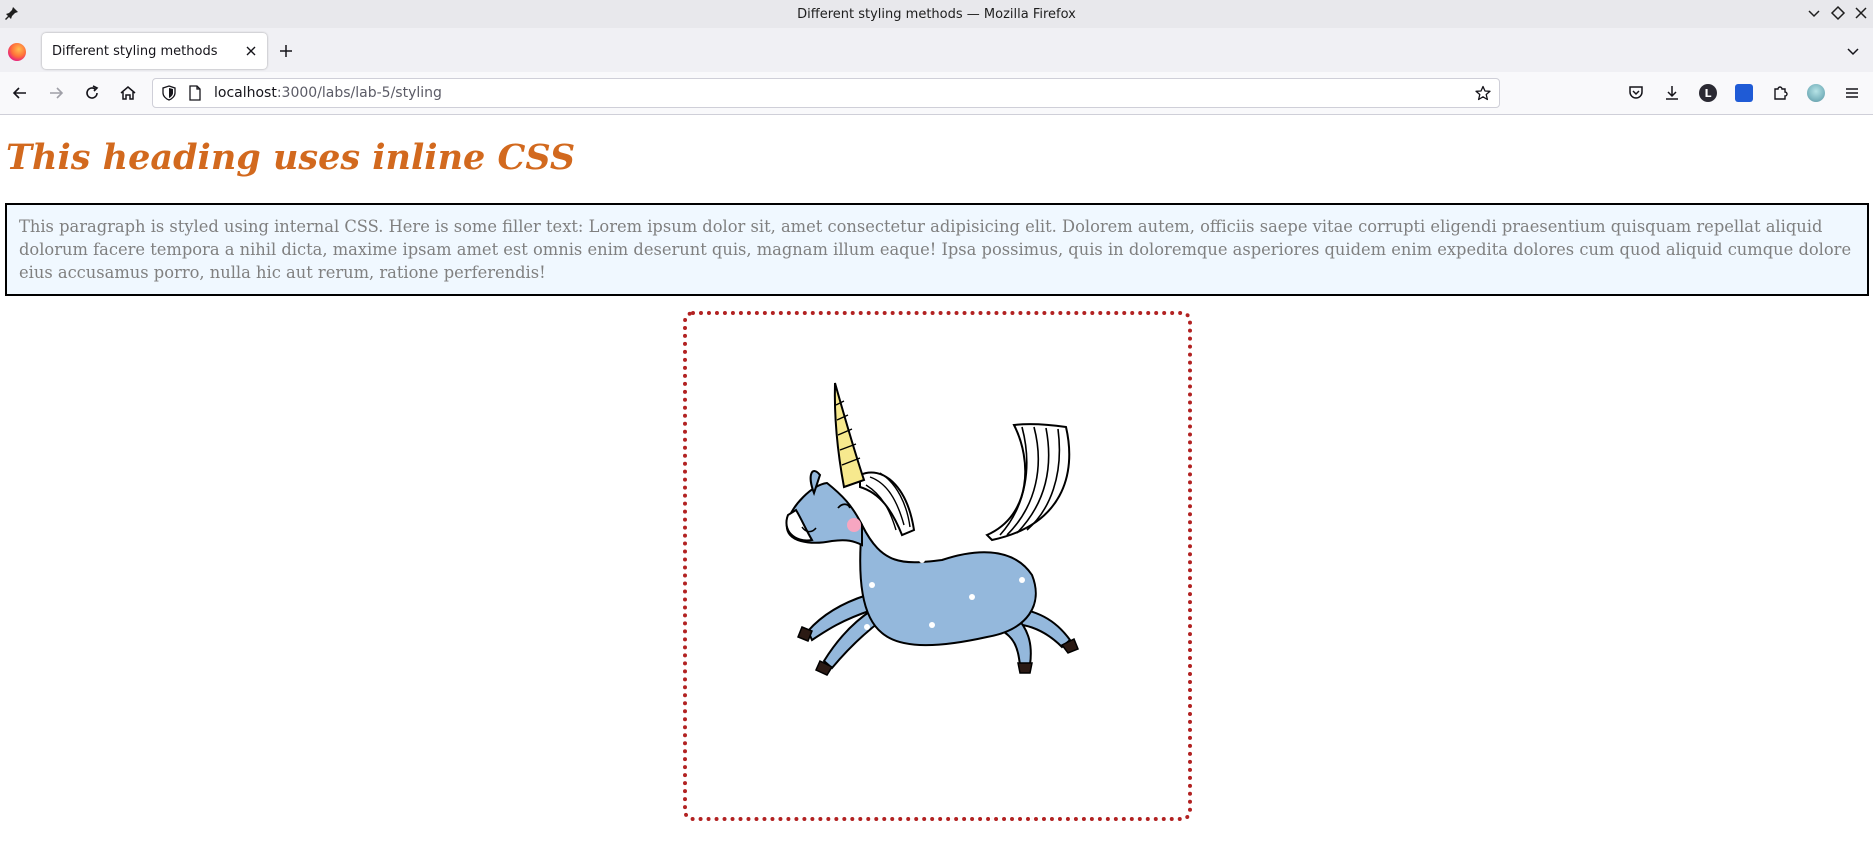  What do you see at coordinates (92, 93) in the screenshot?
I see `reload-icon` at bounding box center [92, 93].